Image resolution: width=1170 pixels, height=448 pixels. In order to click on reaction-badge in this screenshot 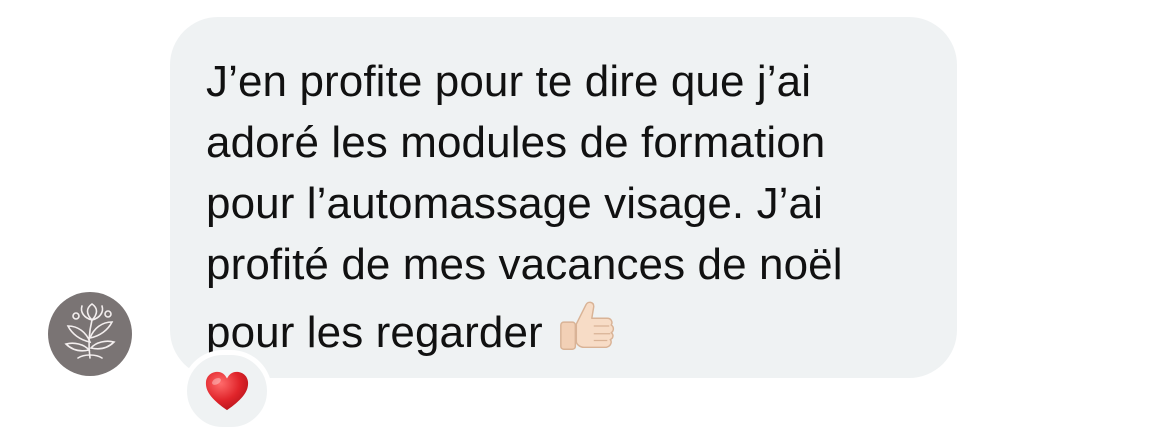, I will do `click(227, 391)`.